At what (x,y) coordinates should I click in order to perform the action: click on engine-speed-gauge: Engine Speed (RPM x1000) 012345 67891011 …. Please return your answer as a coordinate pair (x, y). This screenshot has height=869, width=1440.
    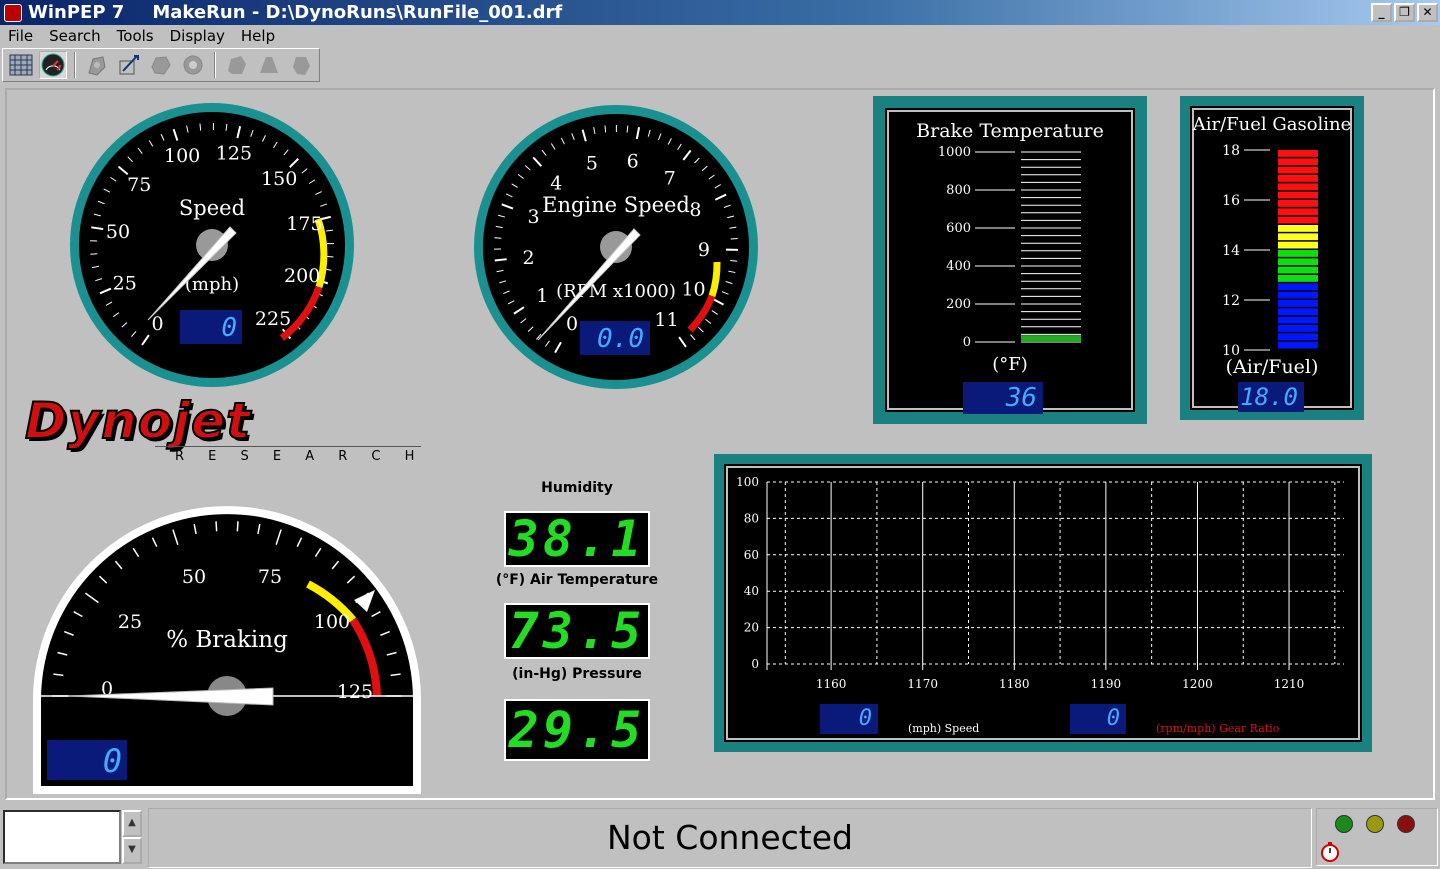
    Looking at the image, I should click on (616, 247).